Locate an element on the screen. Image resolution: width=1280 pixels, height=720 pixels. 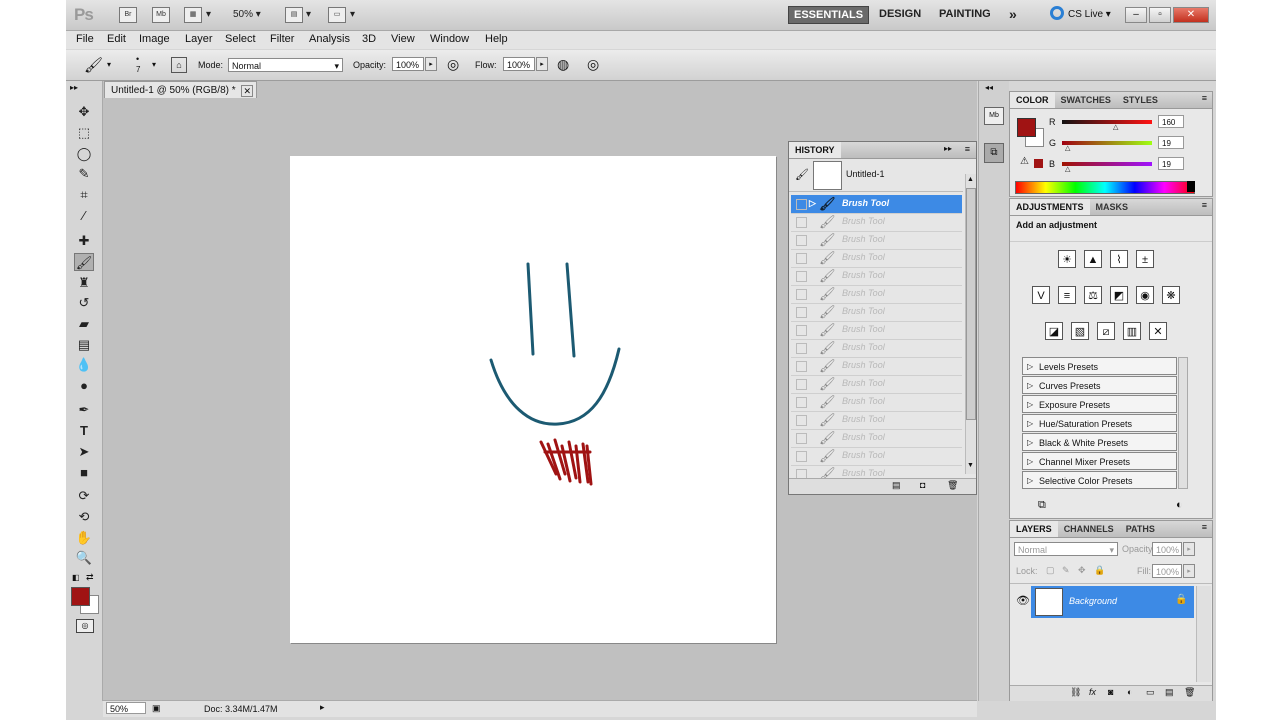
lock-position-icon: ✥ is located at coordinates (1082, 570).